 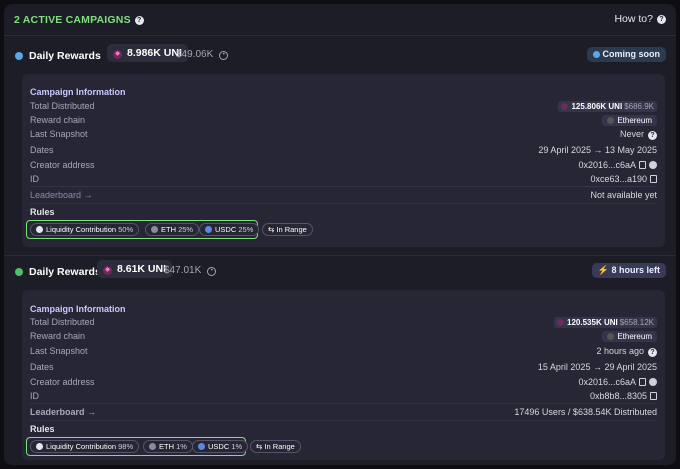 What do you see at coordinates (142, 269) in the screenshot?
I see `reward-amount: 8.61K UNI` at bounding box center [142, 269].